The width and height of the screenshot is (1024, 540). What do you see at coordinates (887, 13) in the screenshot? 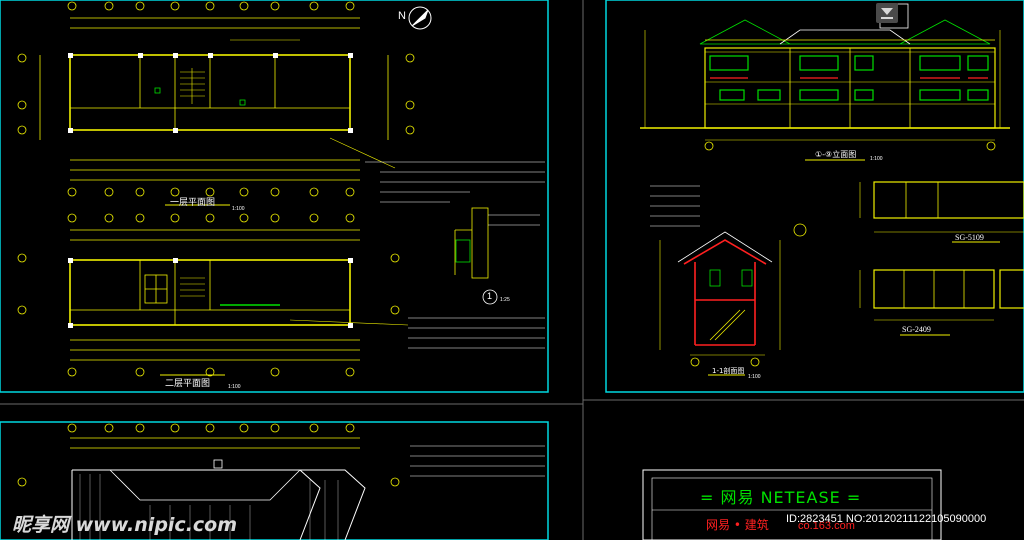
I see `download-icon` at bounding box center [887, 13].